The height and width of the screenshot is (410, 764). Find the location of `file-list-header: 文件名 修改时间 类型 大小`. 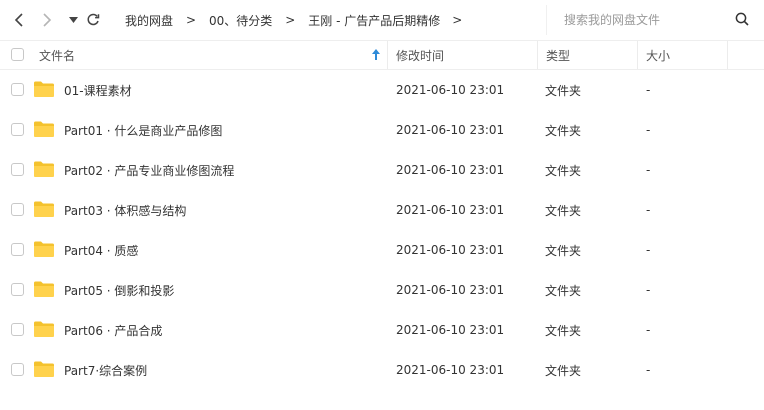

file-list-header: 文件名 修改时间 类型 大小 is located at coordinates (382, 55).